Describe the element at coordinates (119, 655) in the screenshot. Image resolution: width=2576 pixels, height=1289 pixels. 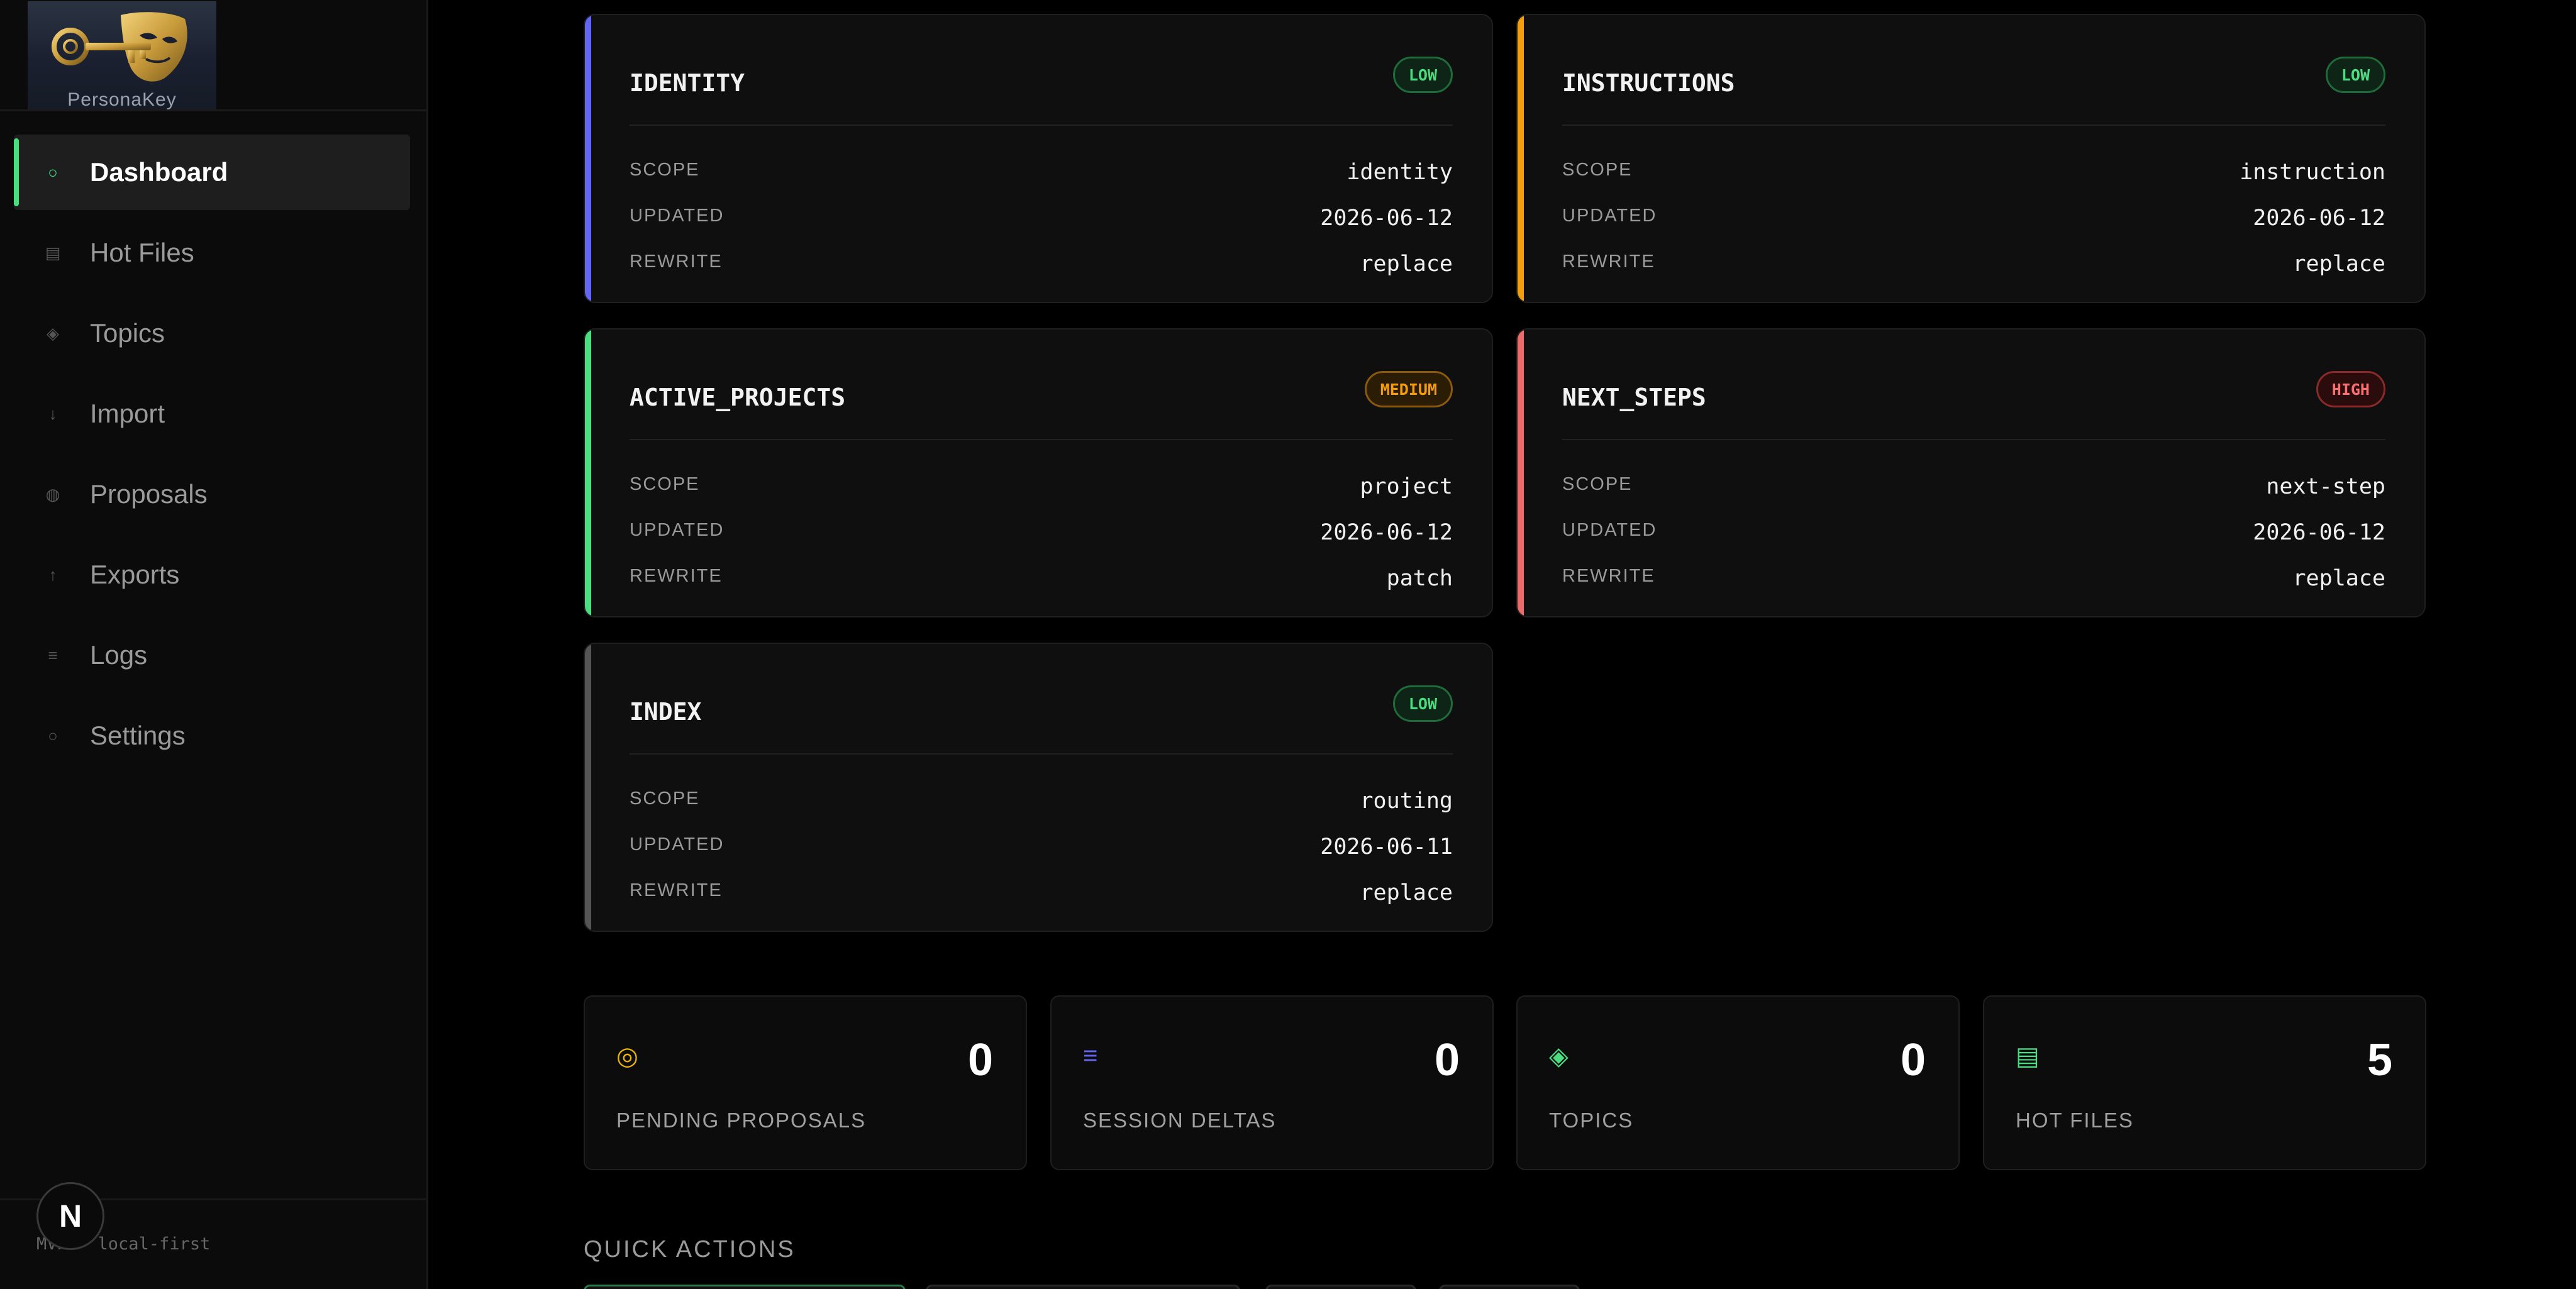
I see `sidebar-item-label: Logs` at that location.